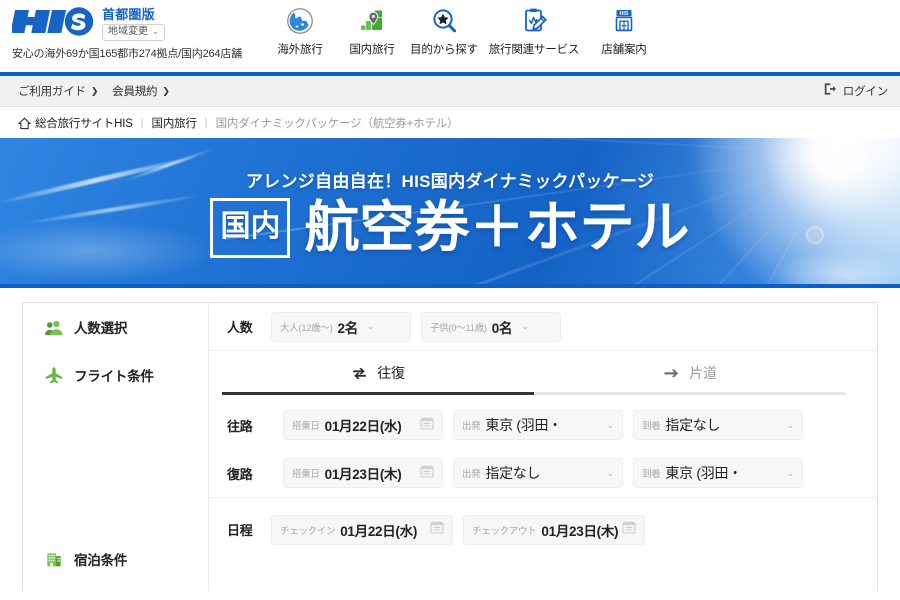  Describe the element at coordinates (458, 328) in the screenshot. I see `children-label: 子供(0〜11歳)` at that location.